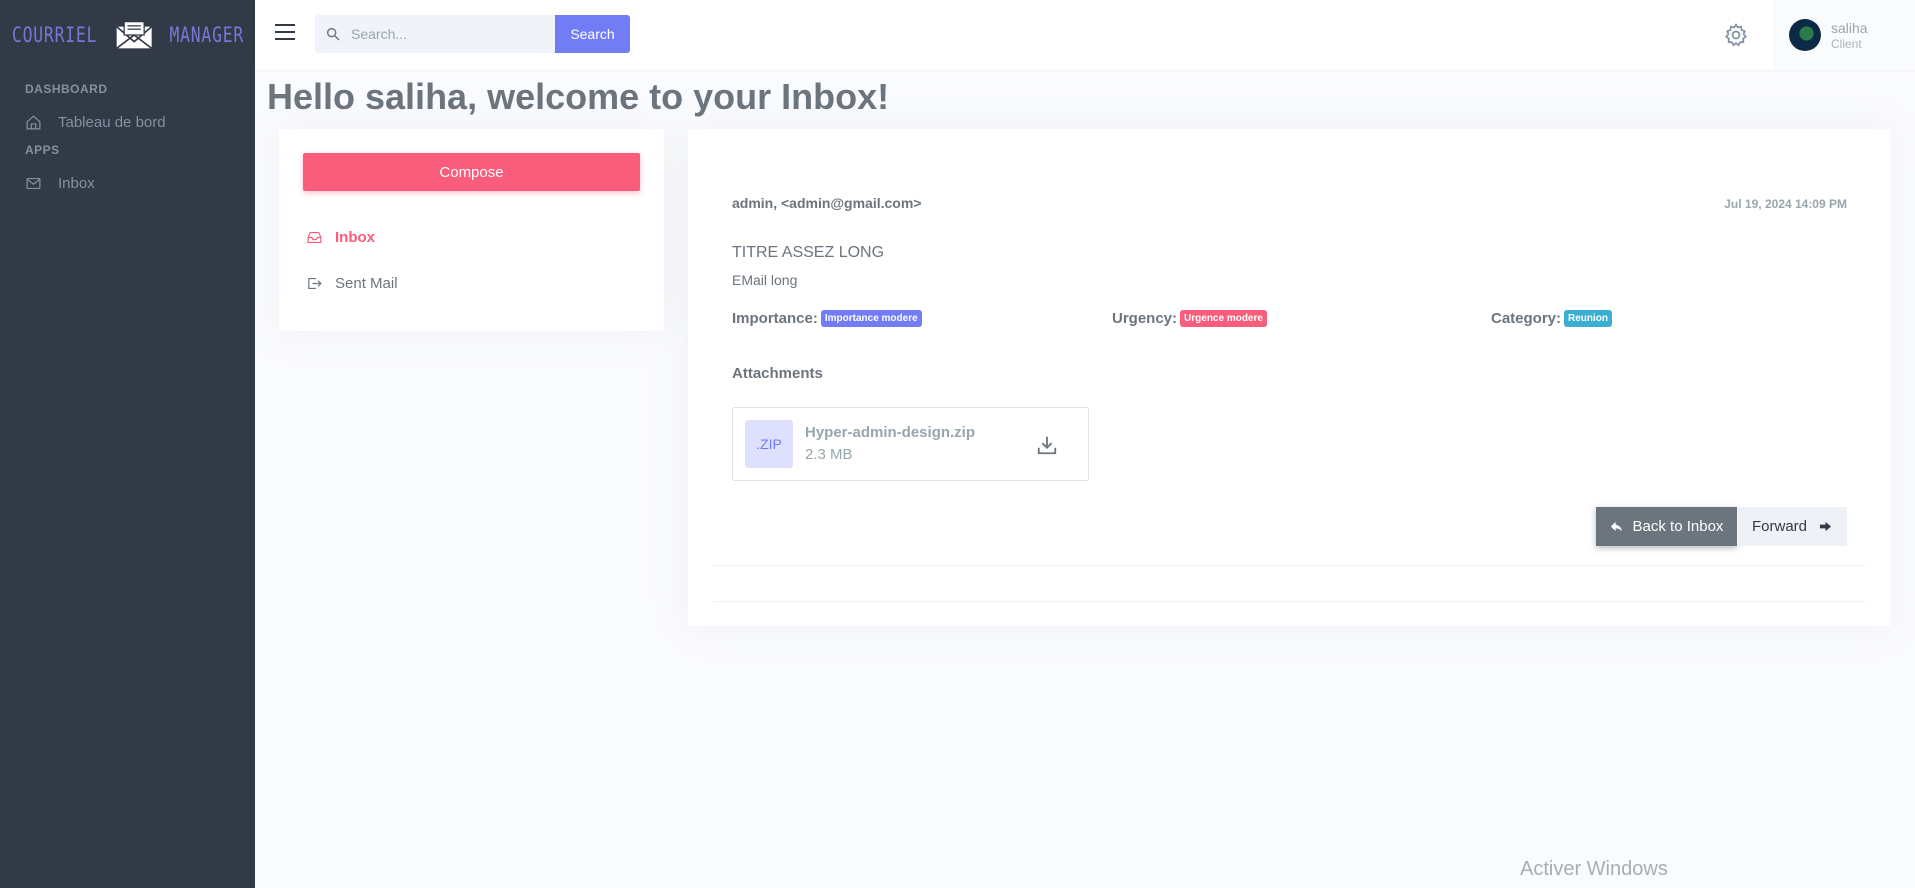 The width and height of the screenshot is (1915, 888). What do you see at coordinates (775, 318) in the screenshot?
I see `importance-label: Importance:` at bounding box center [775, 318].